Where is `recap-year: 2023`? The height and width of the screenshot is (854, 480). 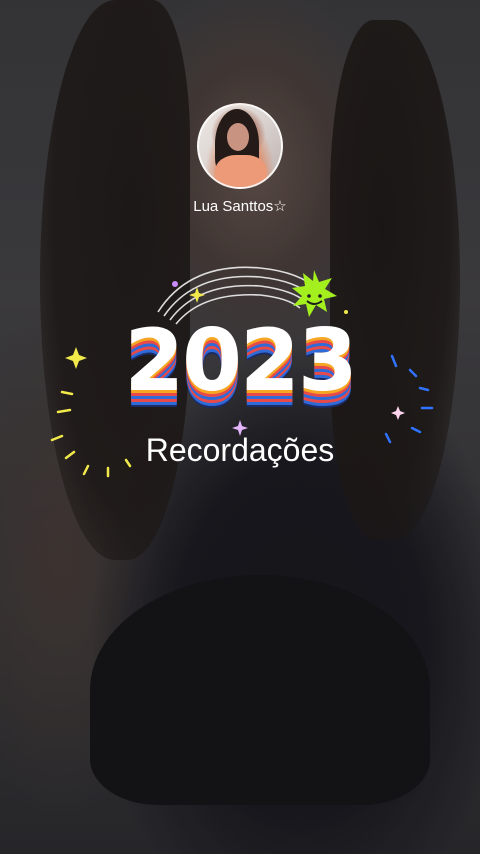
recap-year: 2023 is located at coordinates (240, 361).